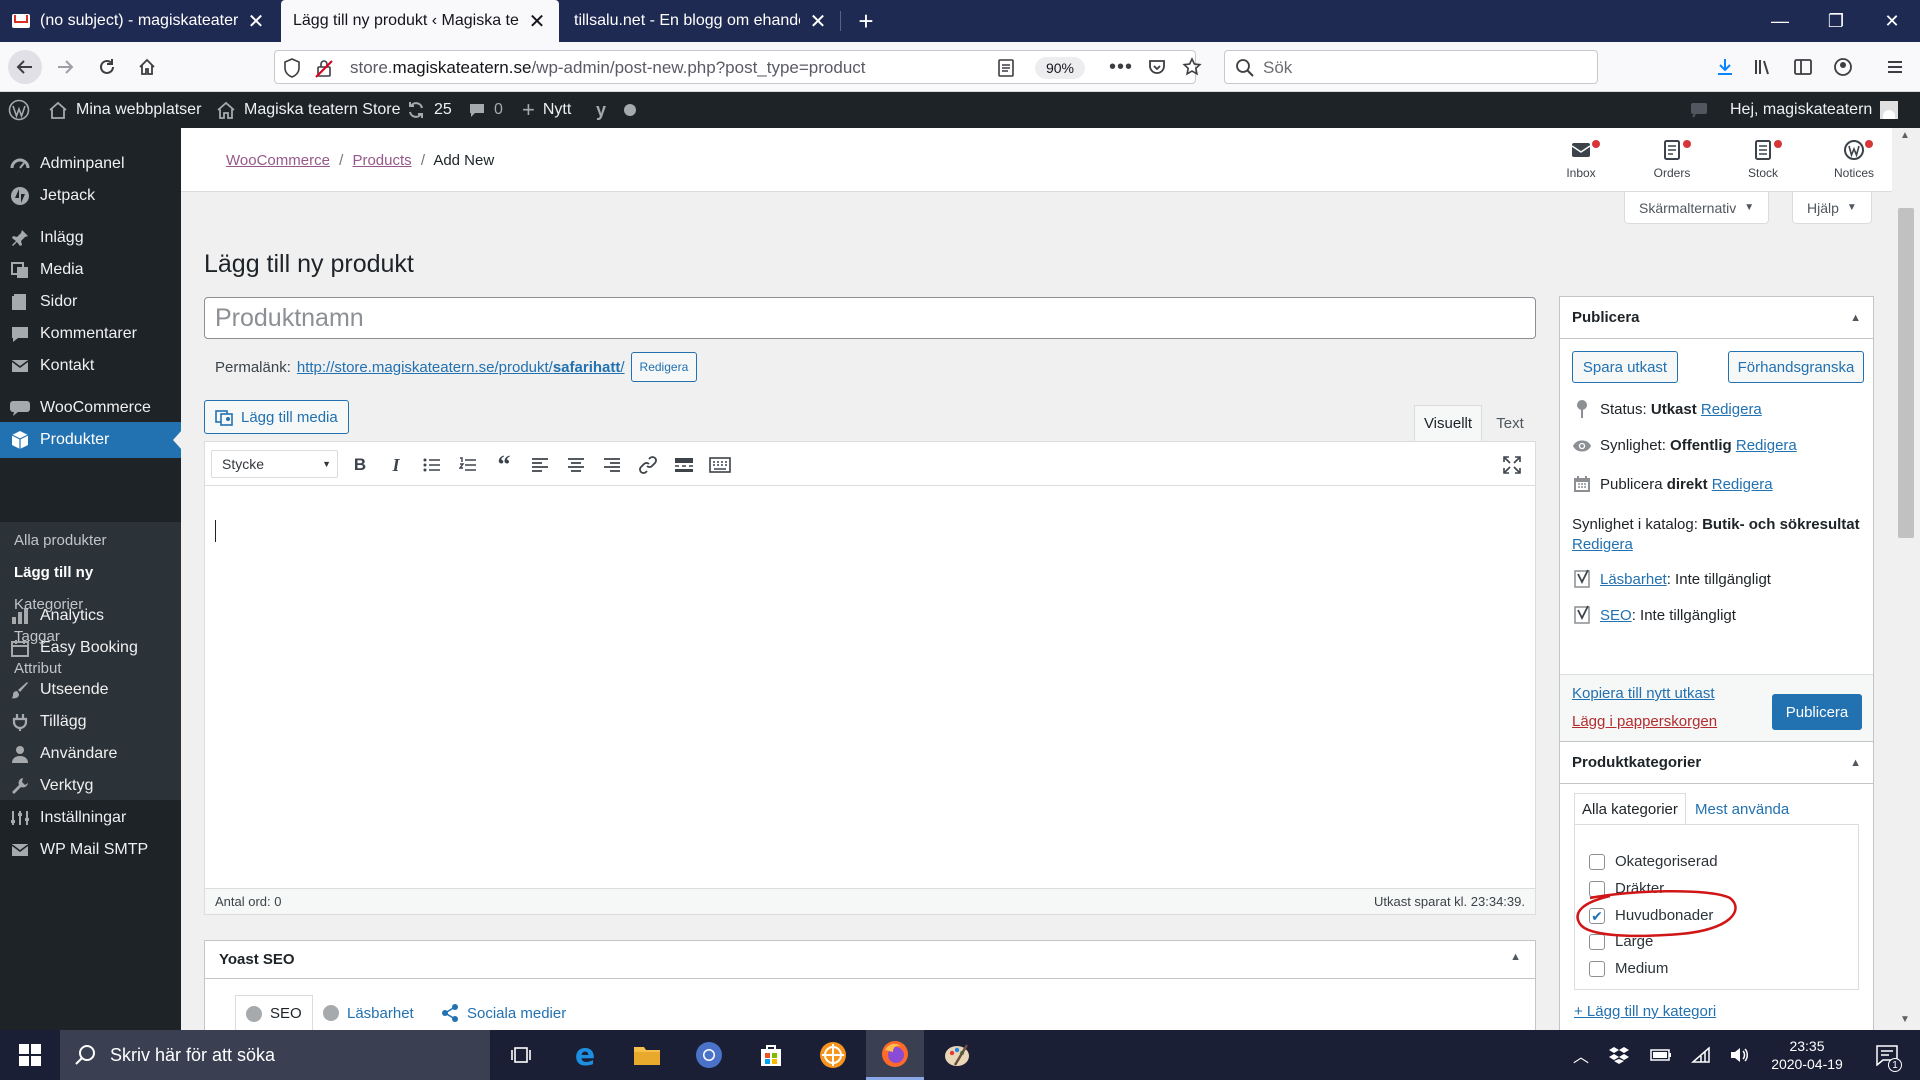 The image size is (1920, 1080). Describe the element at coordinates (895, 1055) in the screenshot. I see `firefox-icon` at that location.